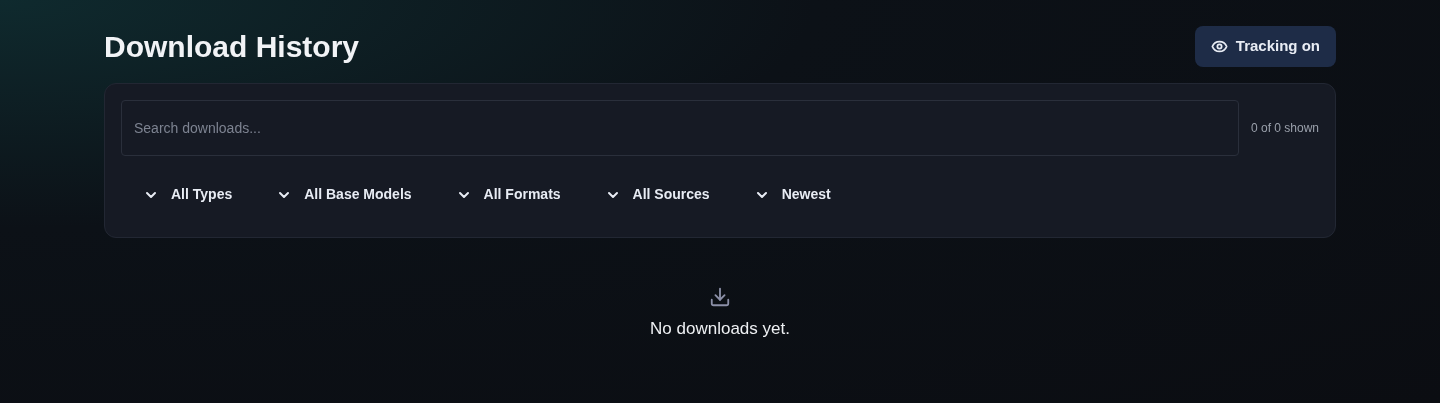 This screenshot has width=1440, height=403. What do you see at coordinates (792, 194) in the screenshot?
I see `filter-dropdown: Newest` at bounding box center [792, 194].